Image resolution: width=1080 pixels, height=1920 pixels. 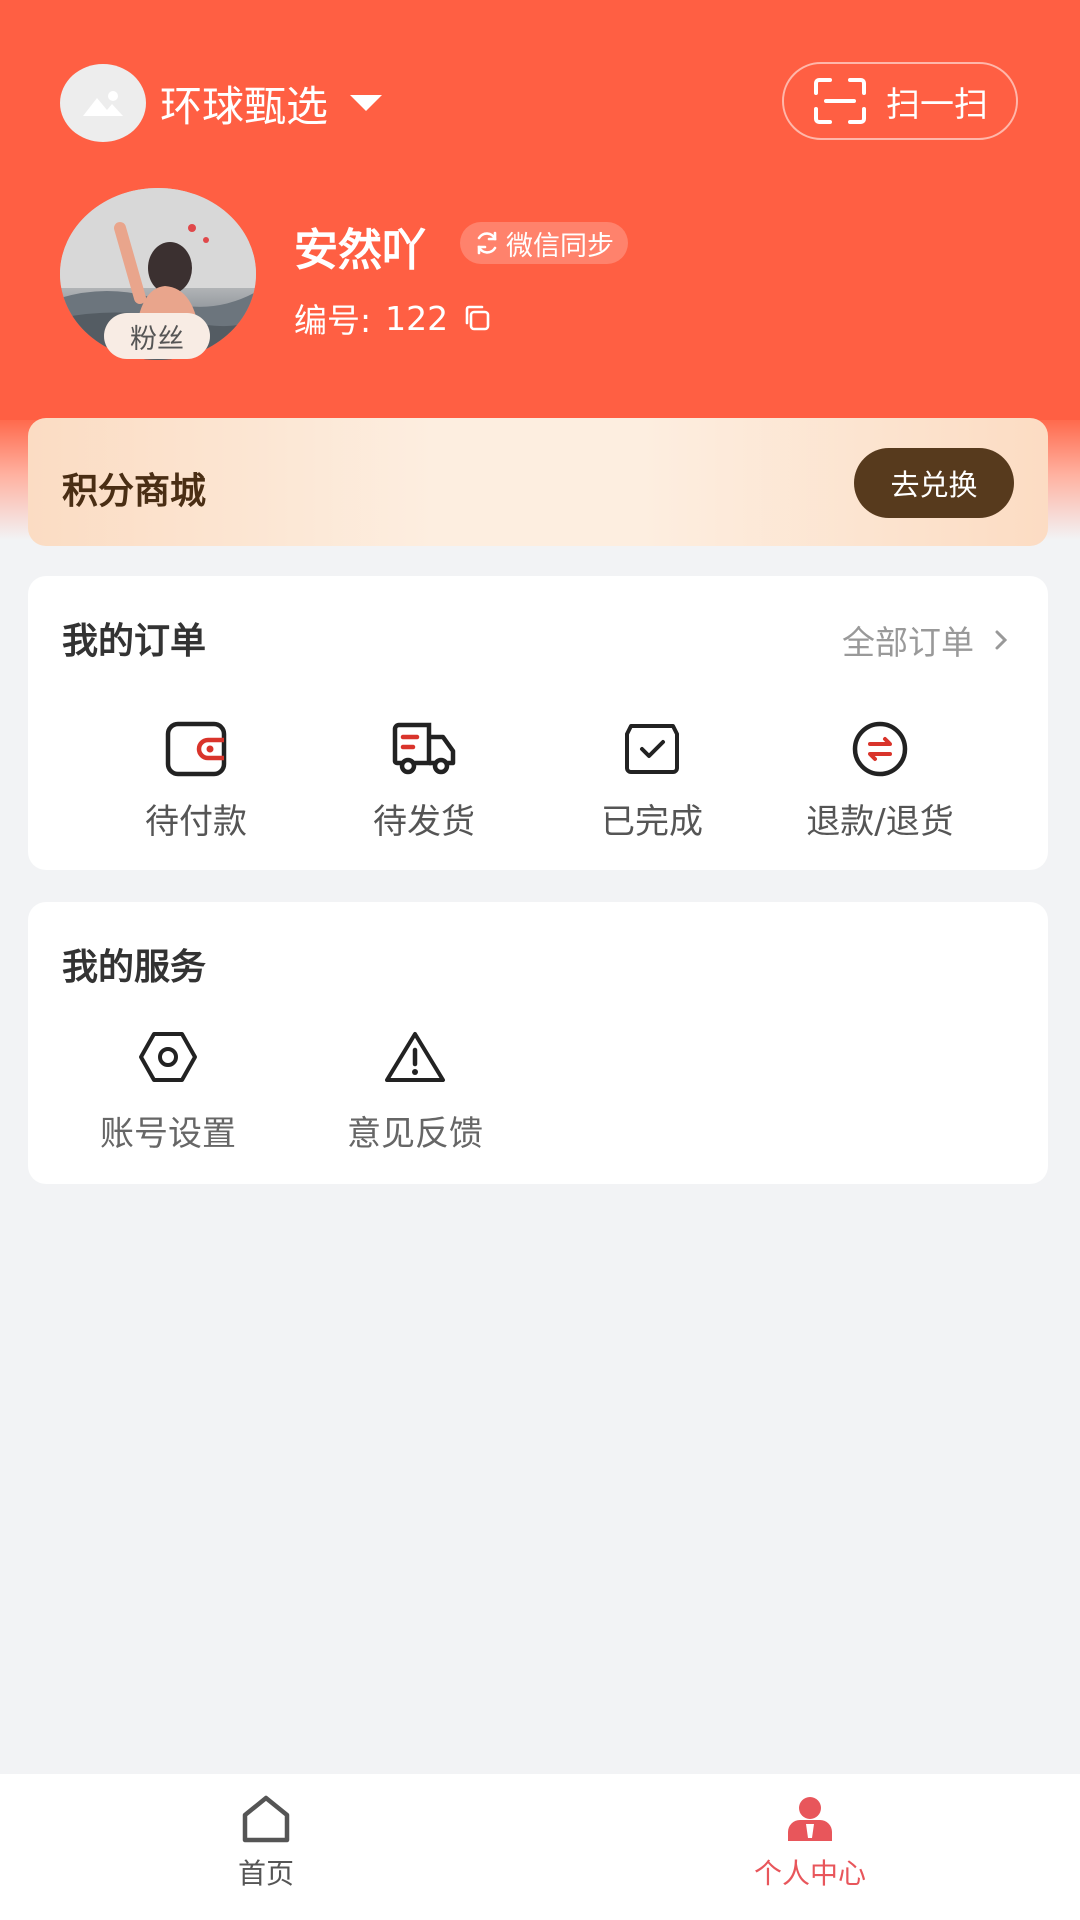 What do you see at coordinates (417, 318) in the screenshot?
I see `member-id-value: 122` at bounding box center [417, 318].